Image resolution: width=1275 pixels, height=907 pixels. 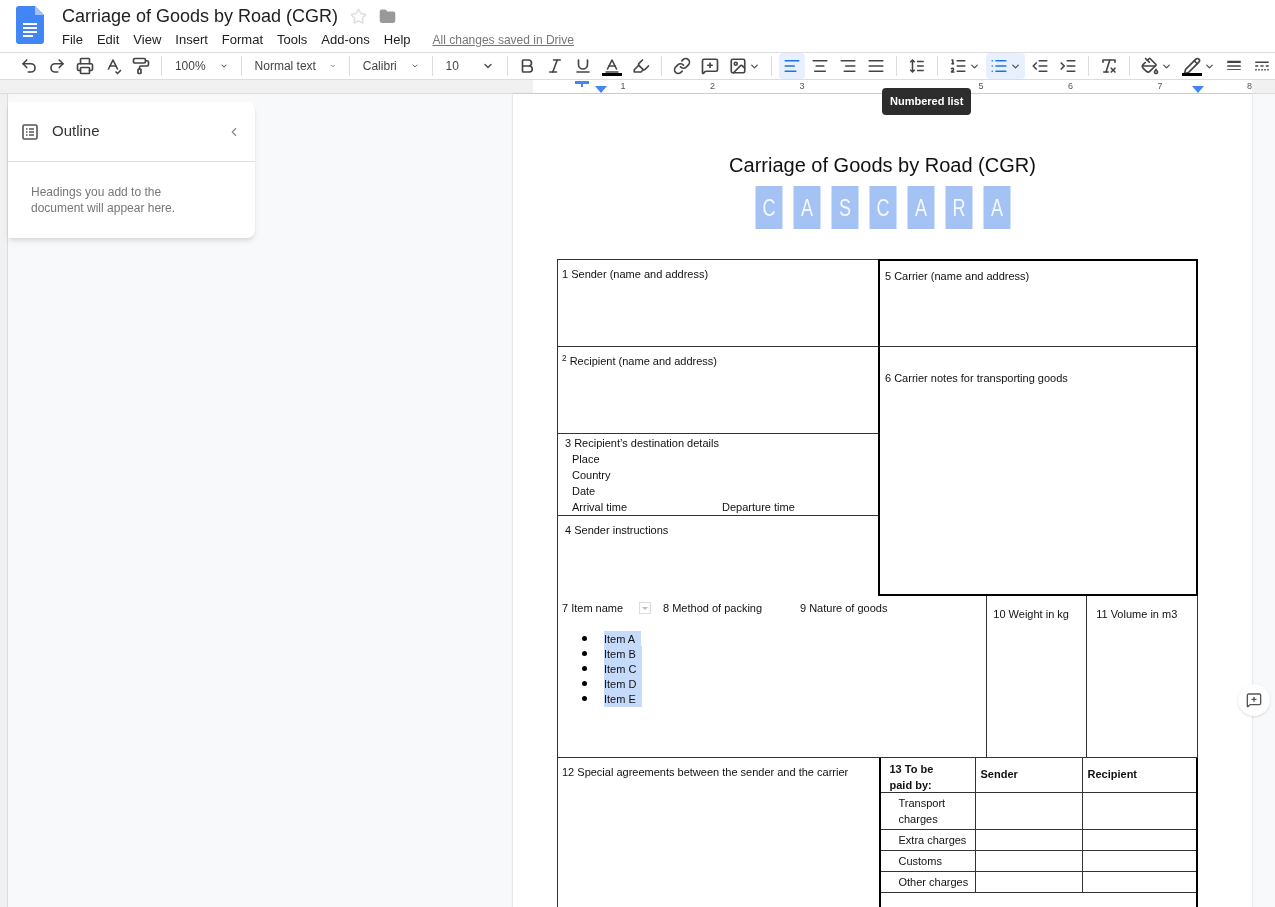 What do you see at coordinates (469, 66) in the screenshot?
I see `toolbar-dropdown: 10` at bounding box center [469, 66].